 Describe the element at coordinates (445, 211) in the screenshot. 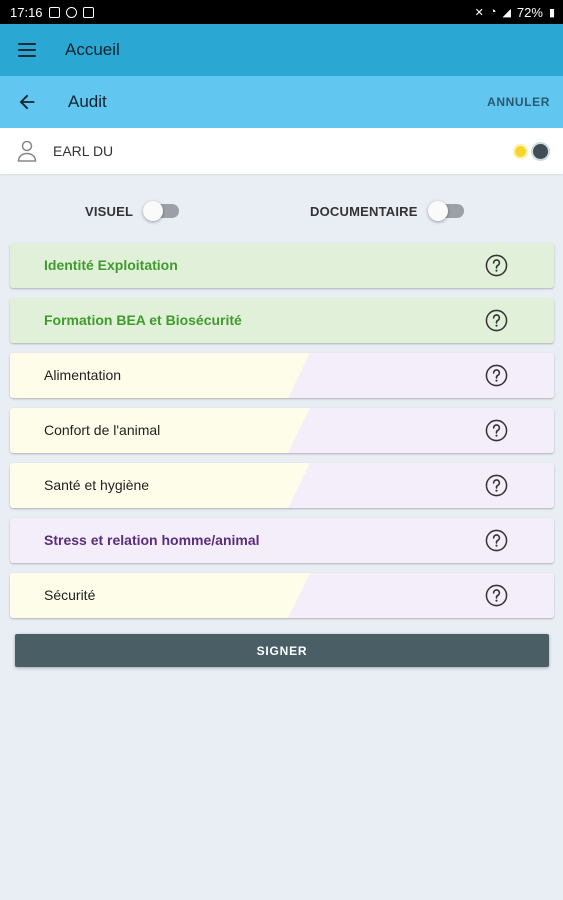

I see `documentaire-switch` at that location.